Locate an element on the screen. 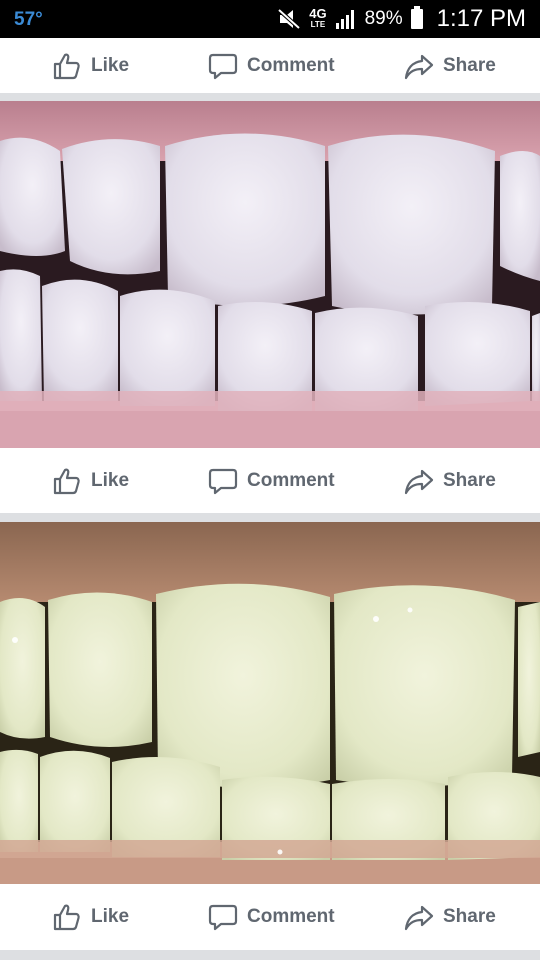 The width and height of the screenshot is (540, 960). status-bar: 57° 4G LTE 89% 1:17 PM is located at coordinates (270, 19).